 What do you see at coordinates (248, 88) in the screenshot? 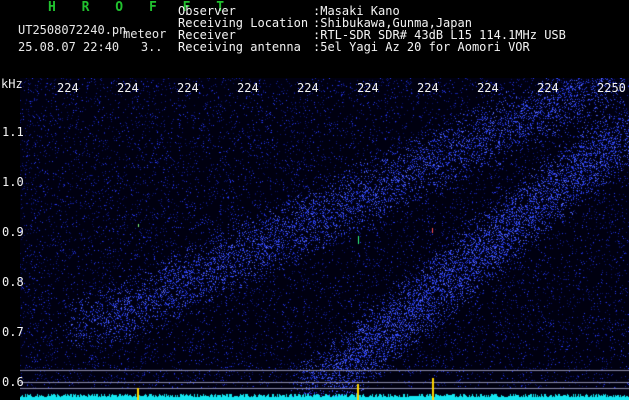
I see `x-tick-4: 224` at bounding box center [248, 88].